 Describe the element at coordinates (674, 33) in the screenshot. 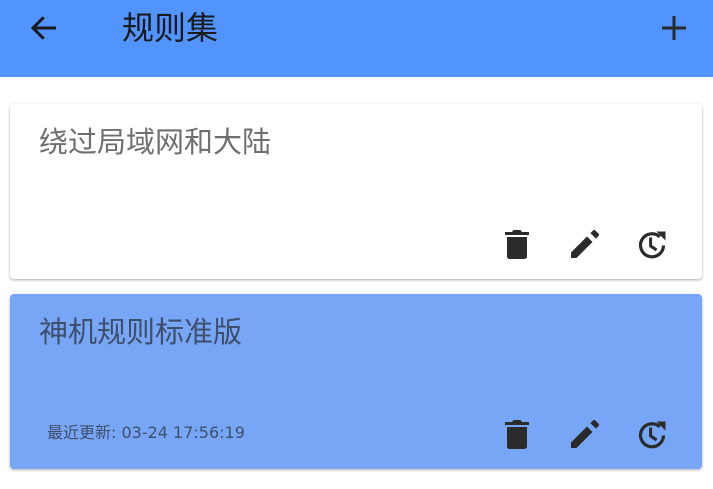

I see `plus-icon` at that location.